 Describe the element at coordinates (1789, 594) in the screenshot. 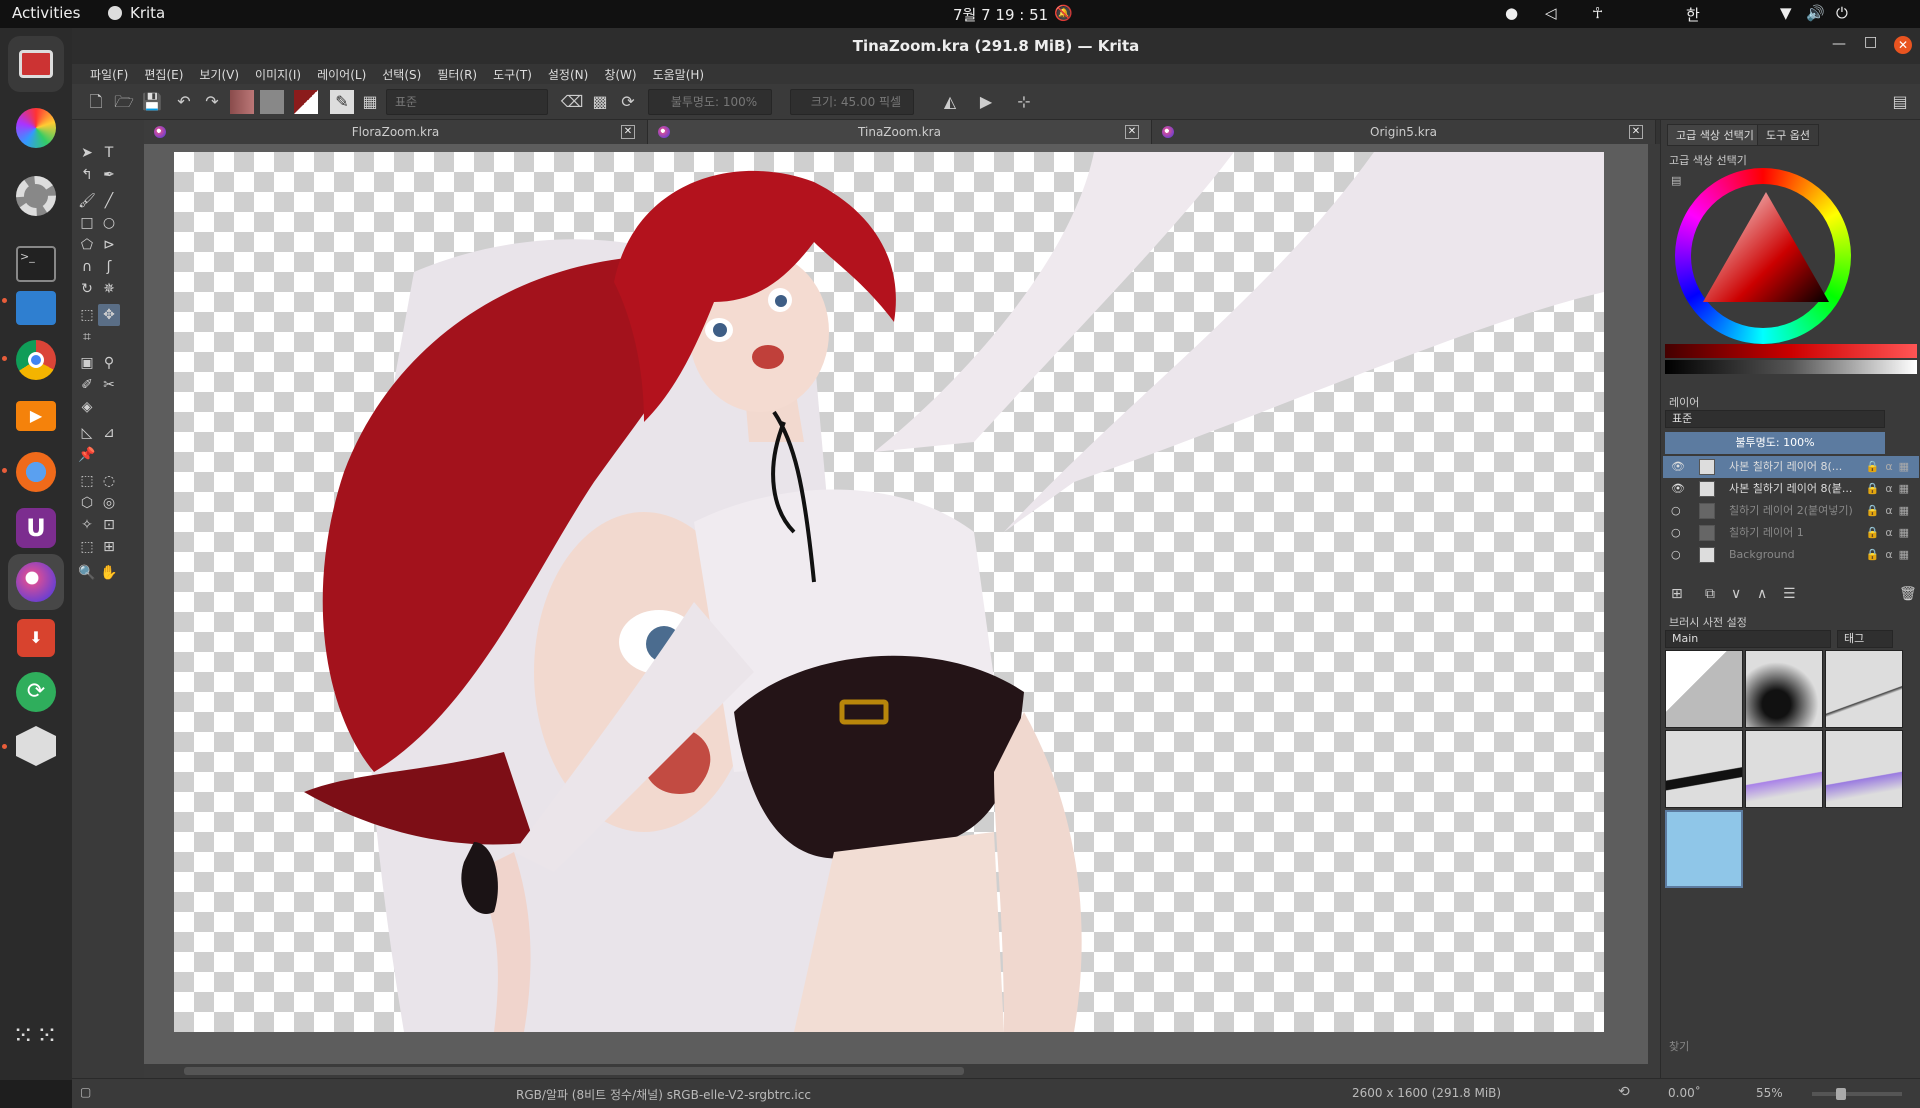

I see `layer-properties-icon: ☰` at that location.